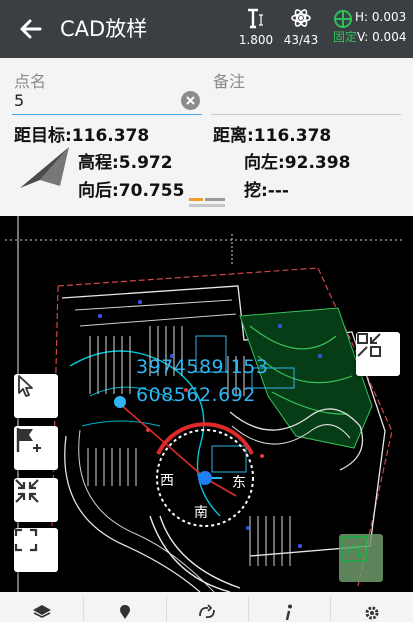  I want to click on fix-status-badge: 固定, so click(345, 37).